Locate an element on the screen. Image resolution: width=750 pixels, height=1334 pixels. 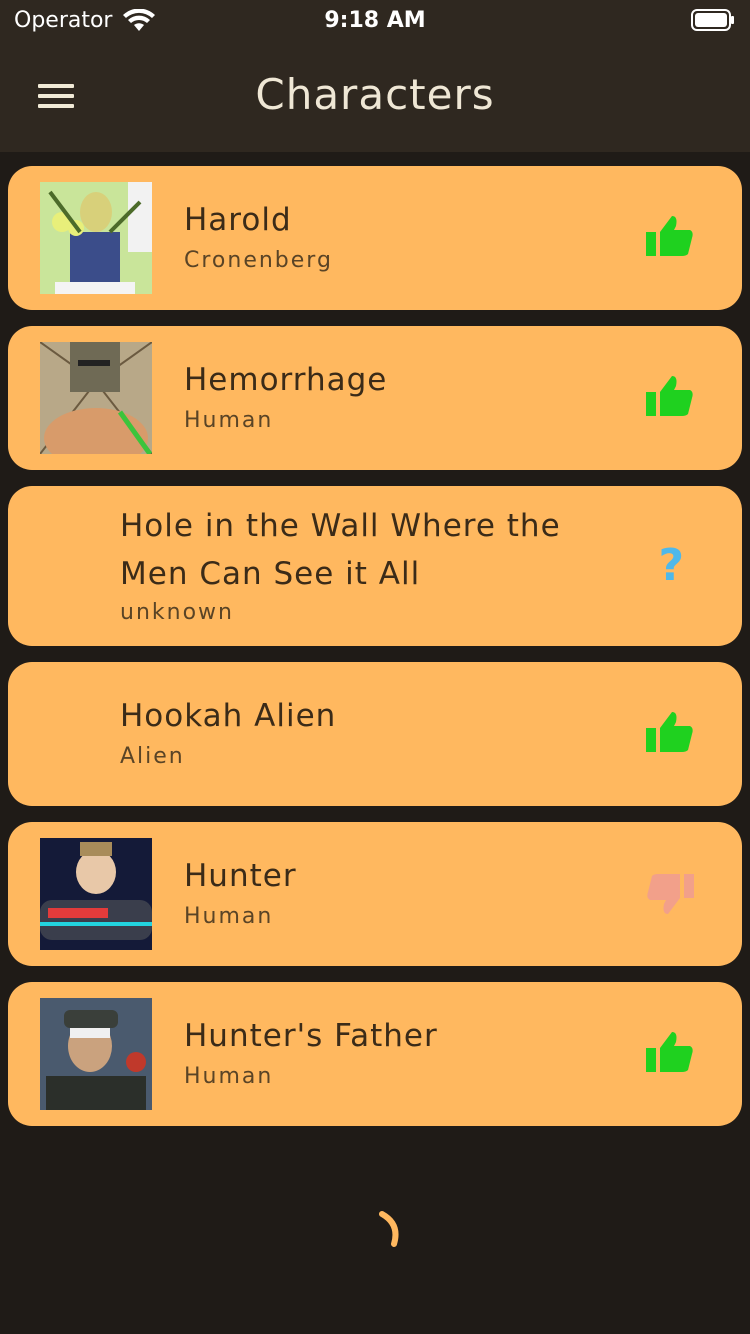
status-bar: Operator 9:18 AM is located at coordinates (375, 21).